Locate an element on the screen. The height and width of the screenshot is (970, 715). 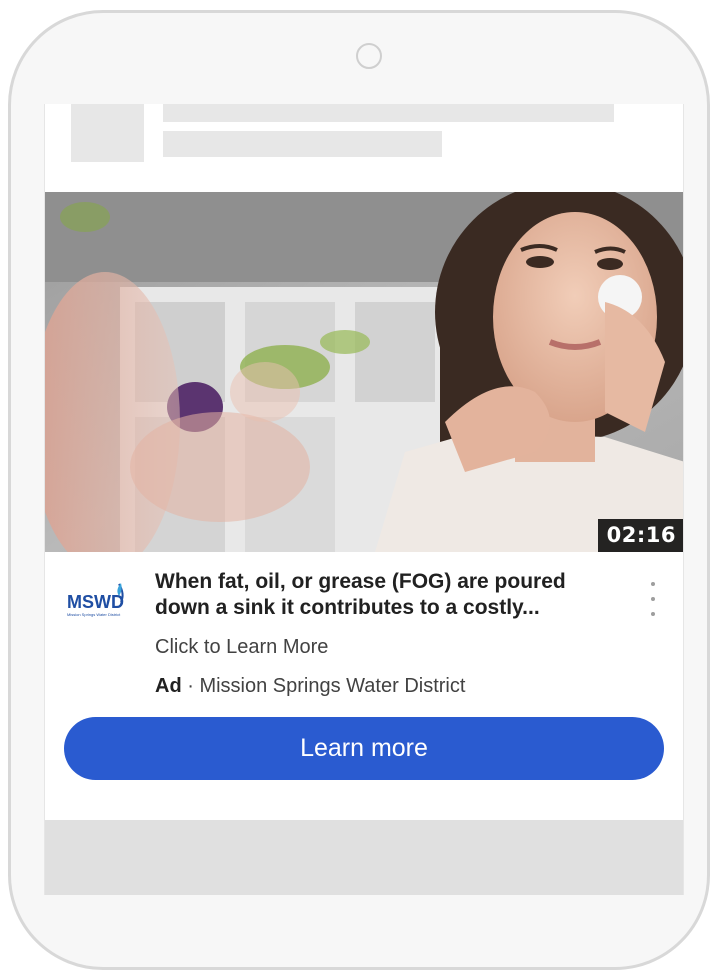
placeholder-thumbnail is located at coordinates (107, 133).